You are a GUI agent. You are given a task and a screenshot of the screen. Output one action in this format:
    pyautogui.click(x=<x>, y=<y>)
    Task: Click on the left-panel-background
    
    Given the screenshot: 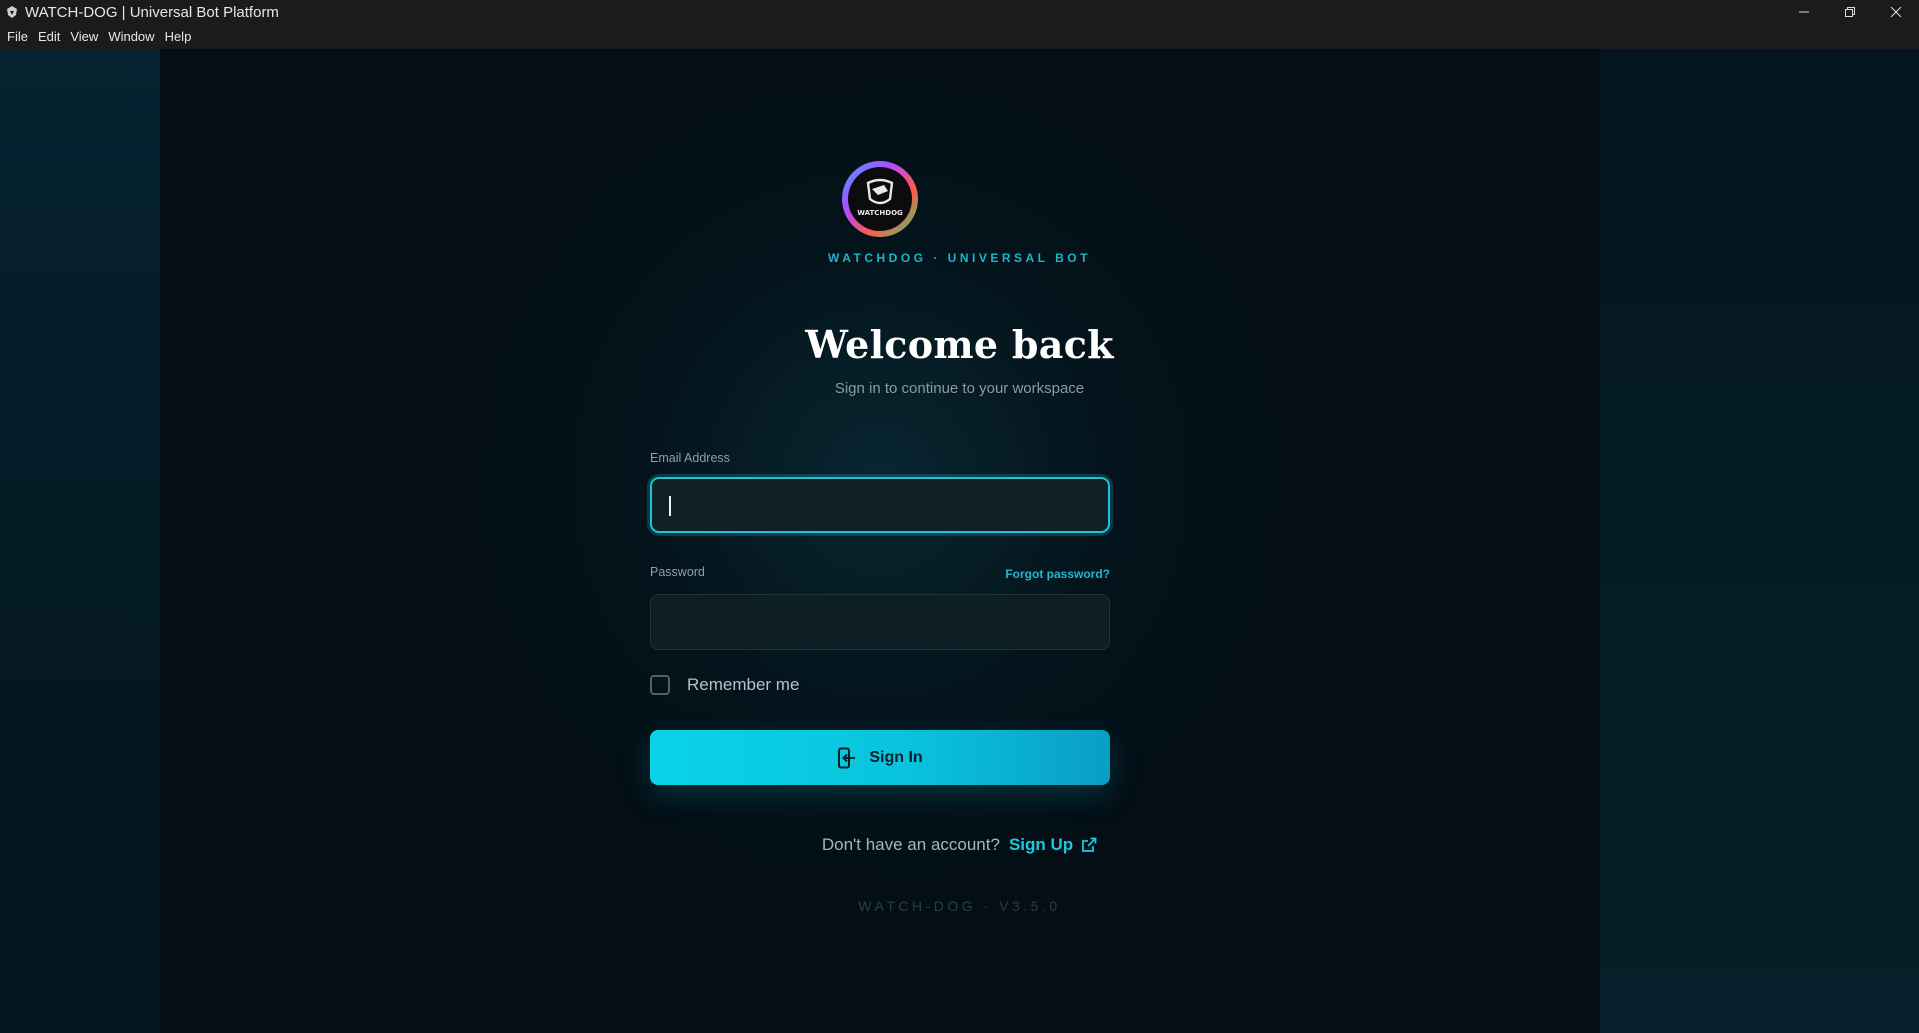 What is the action you would take?
    pyautogui.click(x=80, y=541)
    